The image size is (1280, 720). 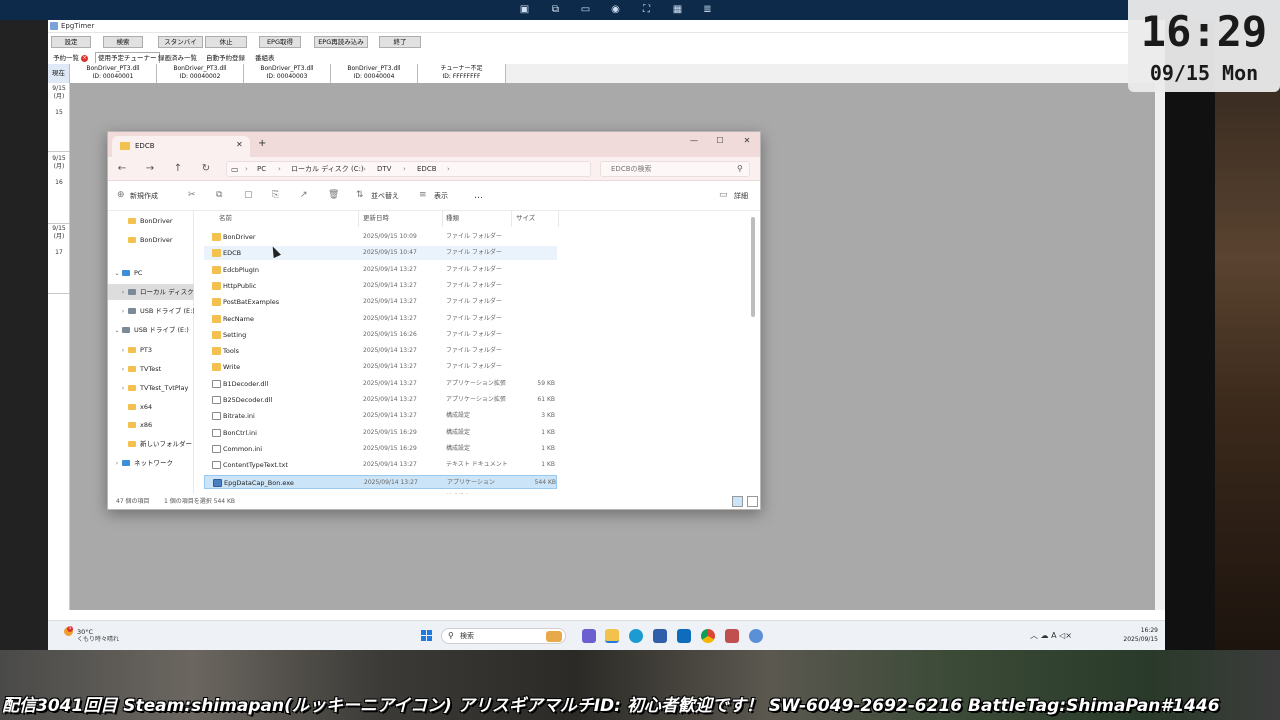 I want to click on file-row: Setting 2025/09/15 16:26 ファイル フォルダー, so click(x=380, y=335).